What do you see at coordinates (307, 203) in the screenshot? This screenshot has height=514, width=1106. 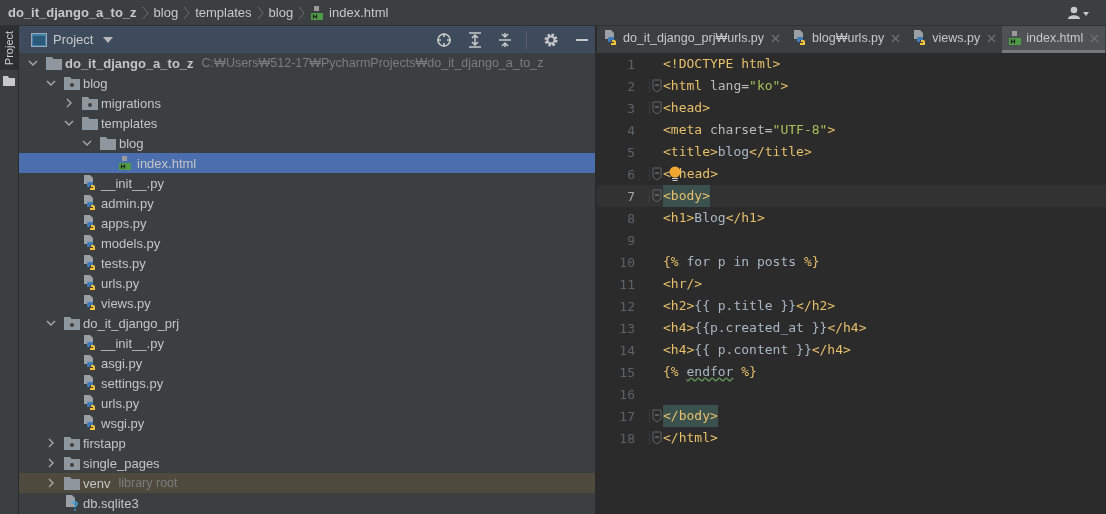 I see `tree-row: admin.py` at bounding box center [307, 203].